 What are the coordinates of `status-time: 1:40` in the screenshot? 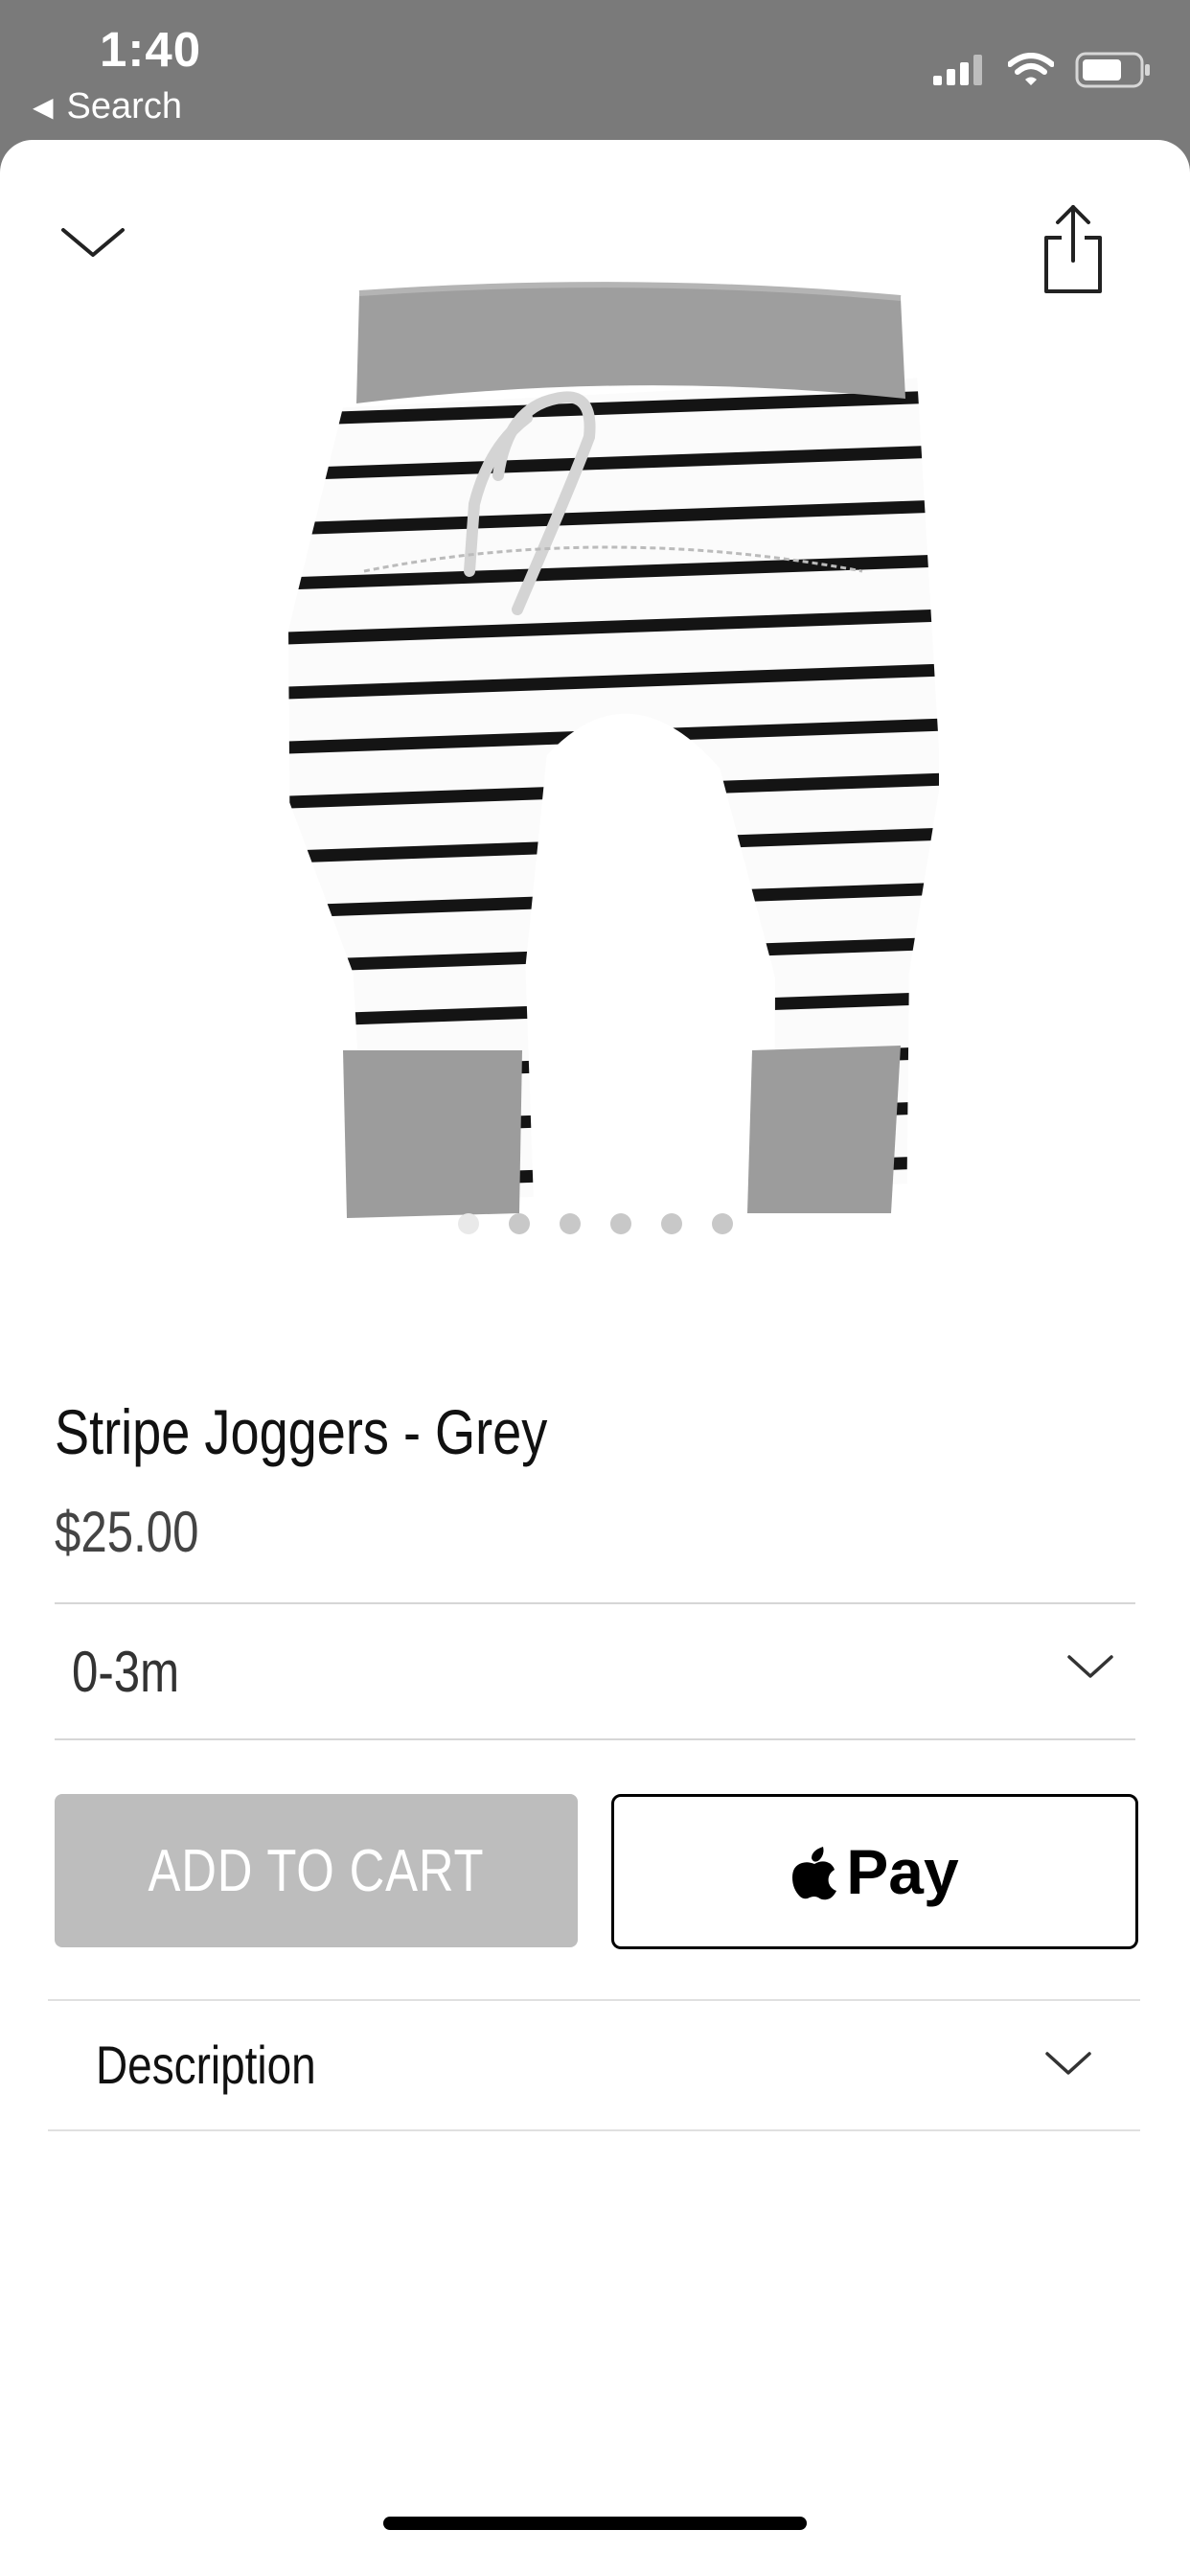 It's located at (151, 49).